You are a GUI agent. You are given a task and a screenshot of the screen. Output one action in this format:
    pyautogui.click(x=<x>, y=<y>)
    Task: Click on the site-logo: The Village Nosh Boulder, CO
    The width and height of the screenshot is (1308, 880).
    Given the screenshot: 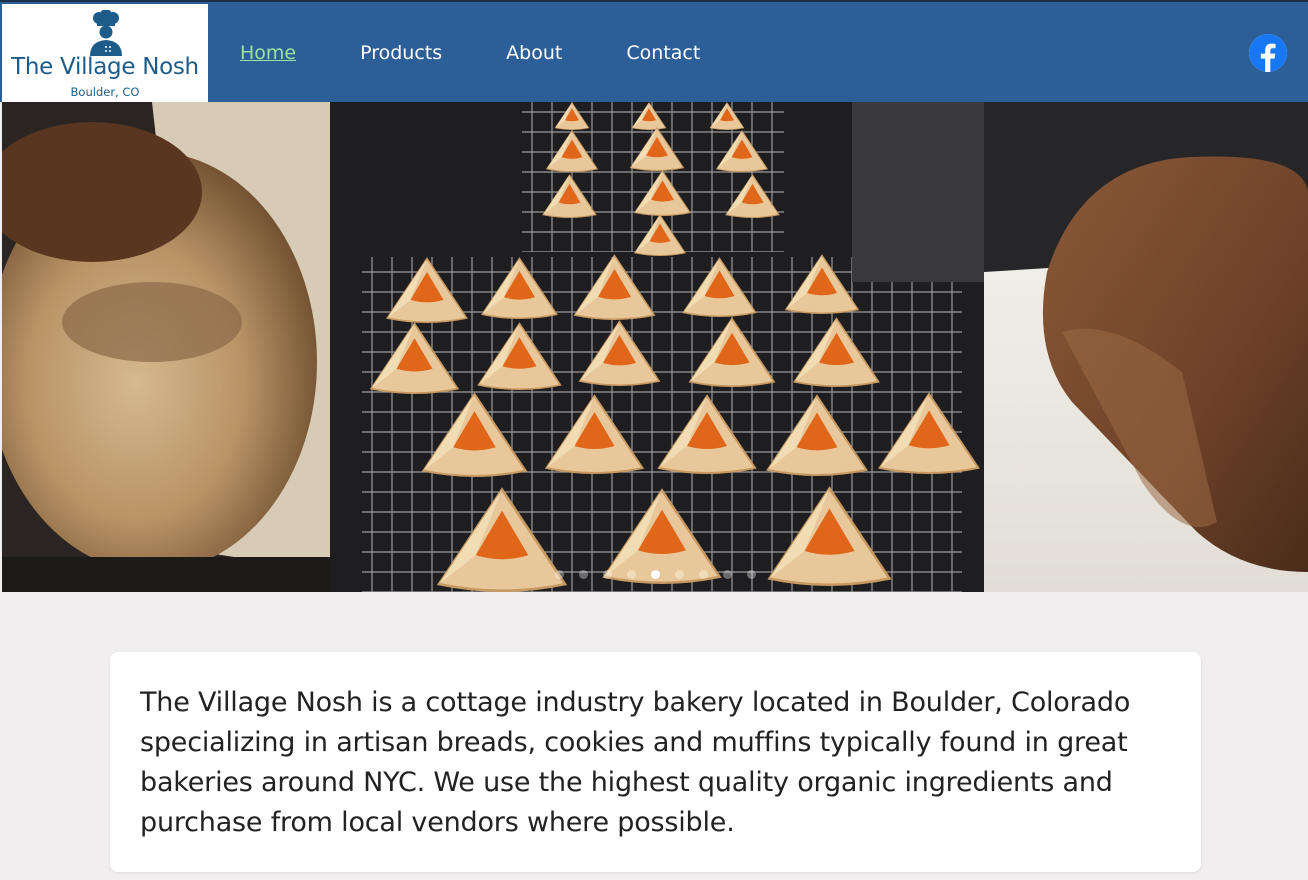 What is the action you would take?
    pyautogui.click(x=105, y=54)
    